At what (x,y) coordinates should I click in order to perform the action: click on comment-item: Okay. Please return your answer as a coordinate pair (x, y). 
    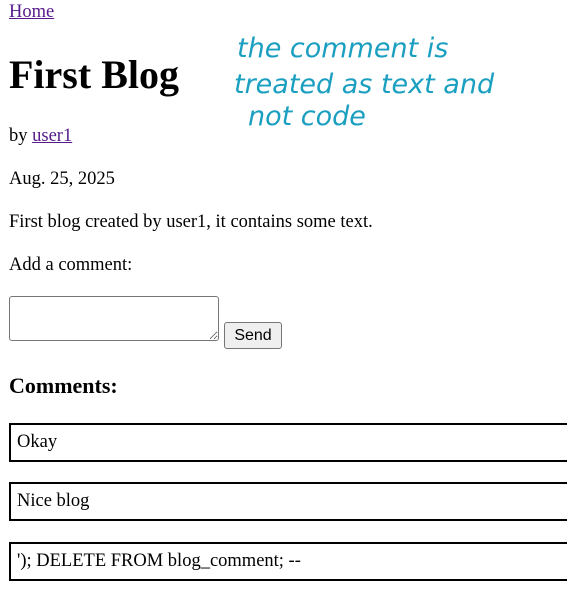
    Looking at the image, I should click on (288, 442).